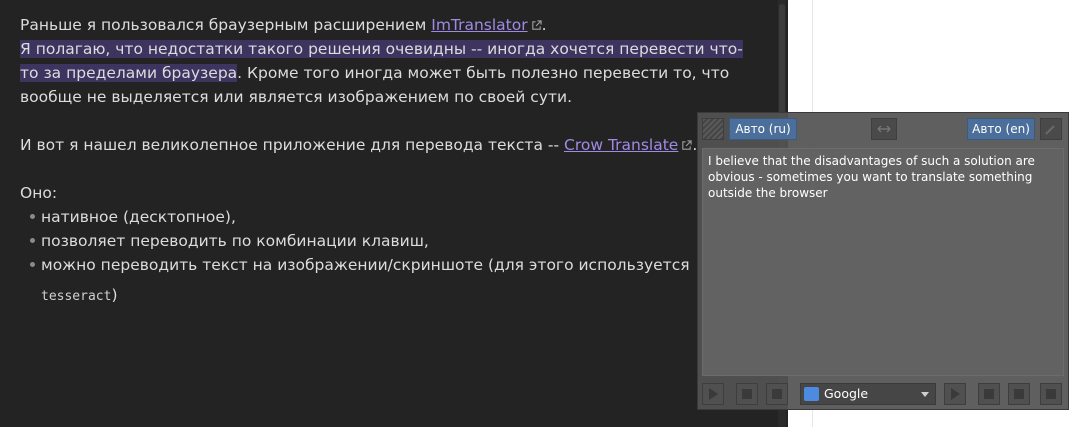 The image size is (1090, 427). I want to click on engine-select: Google, so click(868, 394).